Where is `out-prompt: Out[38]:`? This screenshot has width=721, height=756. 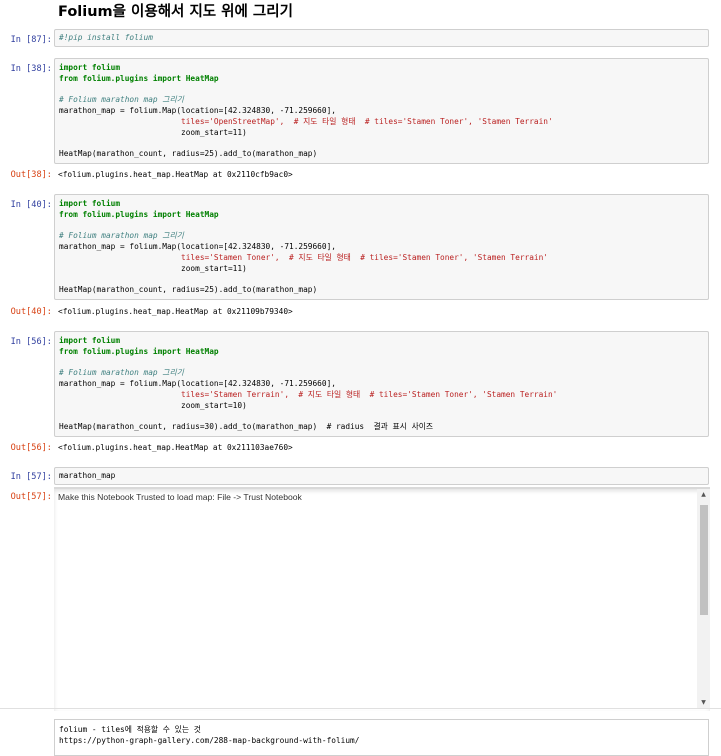
out-prompt: Out[38]: is located at coordinates (31, 175).